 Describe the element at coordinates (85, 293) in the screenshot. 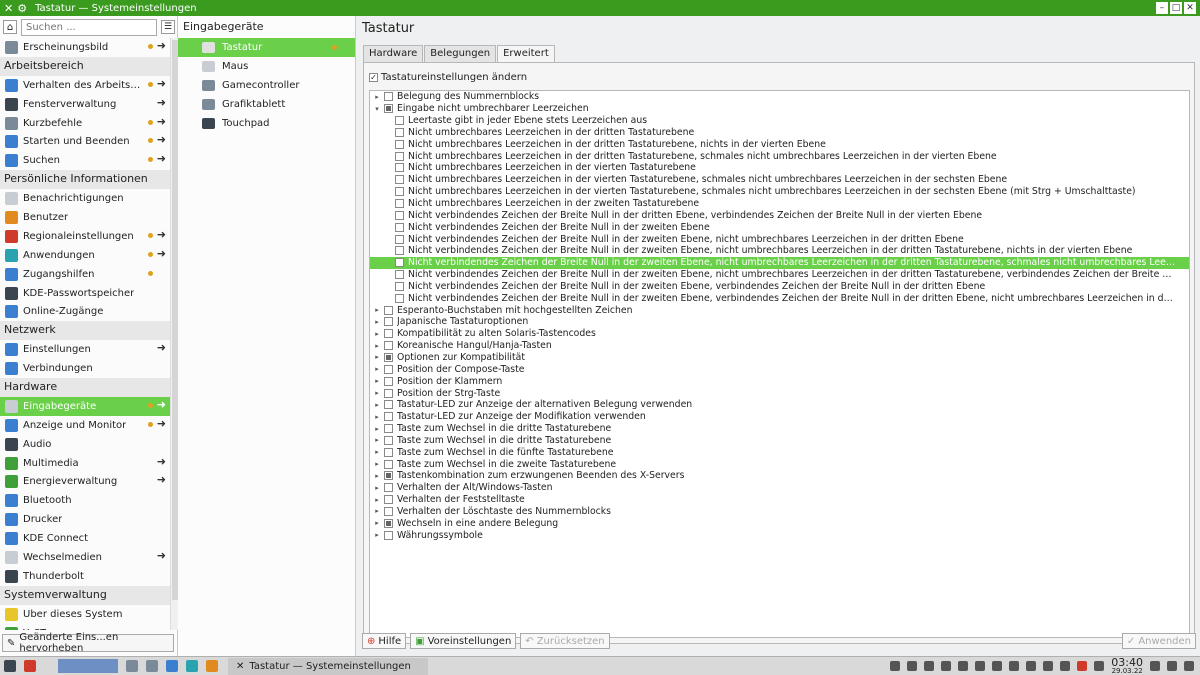

I see `sidebar-item: KDE-Passwortspeicher` at that location.